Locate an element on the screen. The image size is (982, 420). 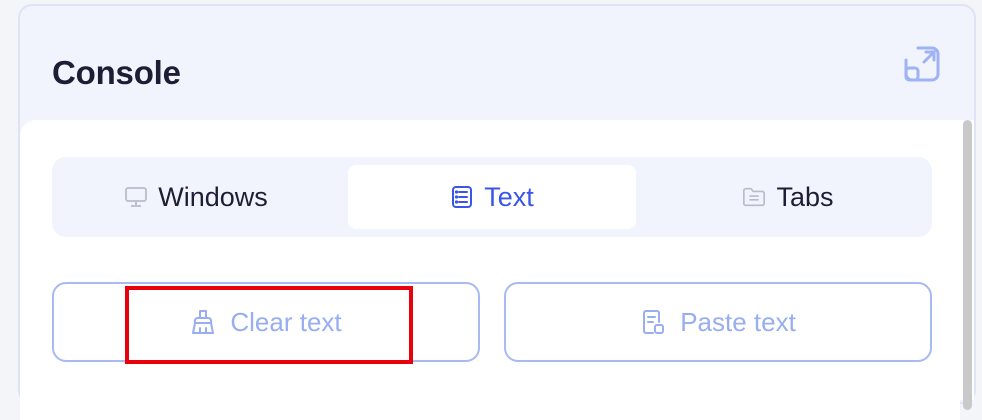
tab-tabs: Tabs is located at coordinates (788, 197).